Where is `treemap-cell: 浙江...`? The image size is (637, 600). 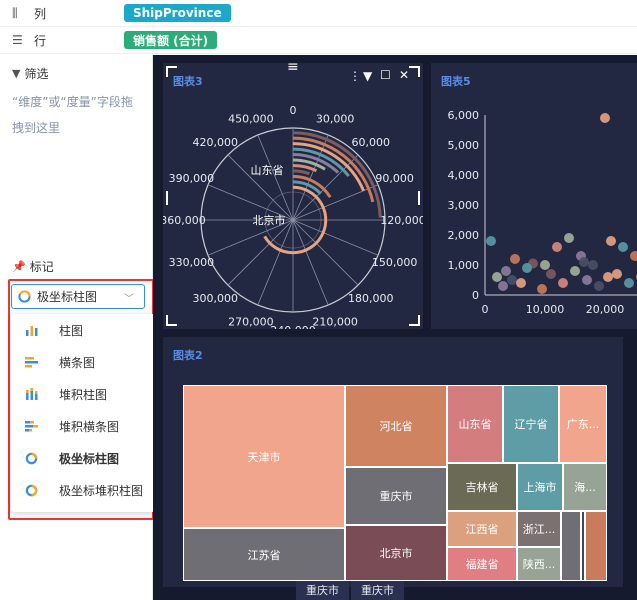 treemap-cell: 浙江... is located at coordinates (539, 529).